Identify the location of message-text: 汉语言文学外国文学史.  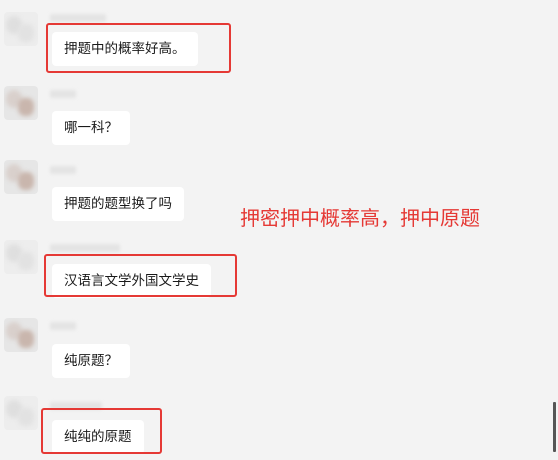
(131, 281).